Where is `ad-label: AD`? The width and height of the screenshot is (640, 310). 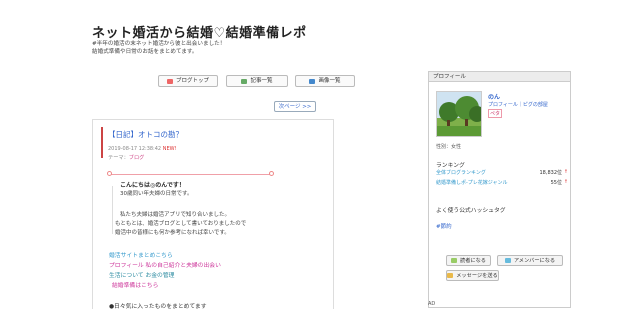
ad-label: AD is located at coordinates (432, 304).